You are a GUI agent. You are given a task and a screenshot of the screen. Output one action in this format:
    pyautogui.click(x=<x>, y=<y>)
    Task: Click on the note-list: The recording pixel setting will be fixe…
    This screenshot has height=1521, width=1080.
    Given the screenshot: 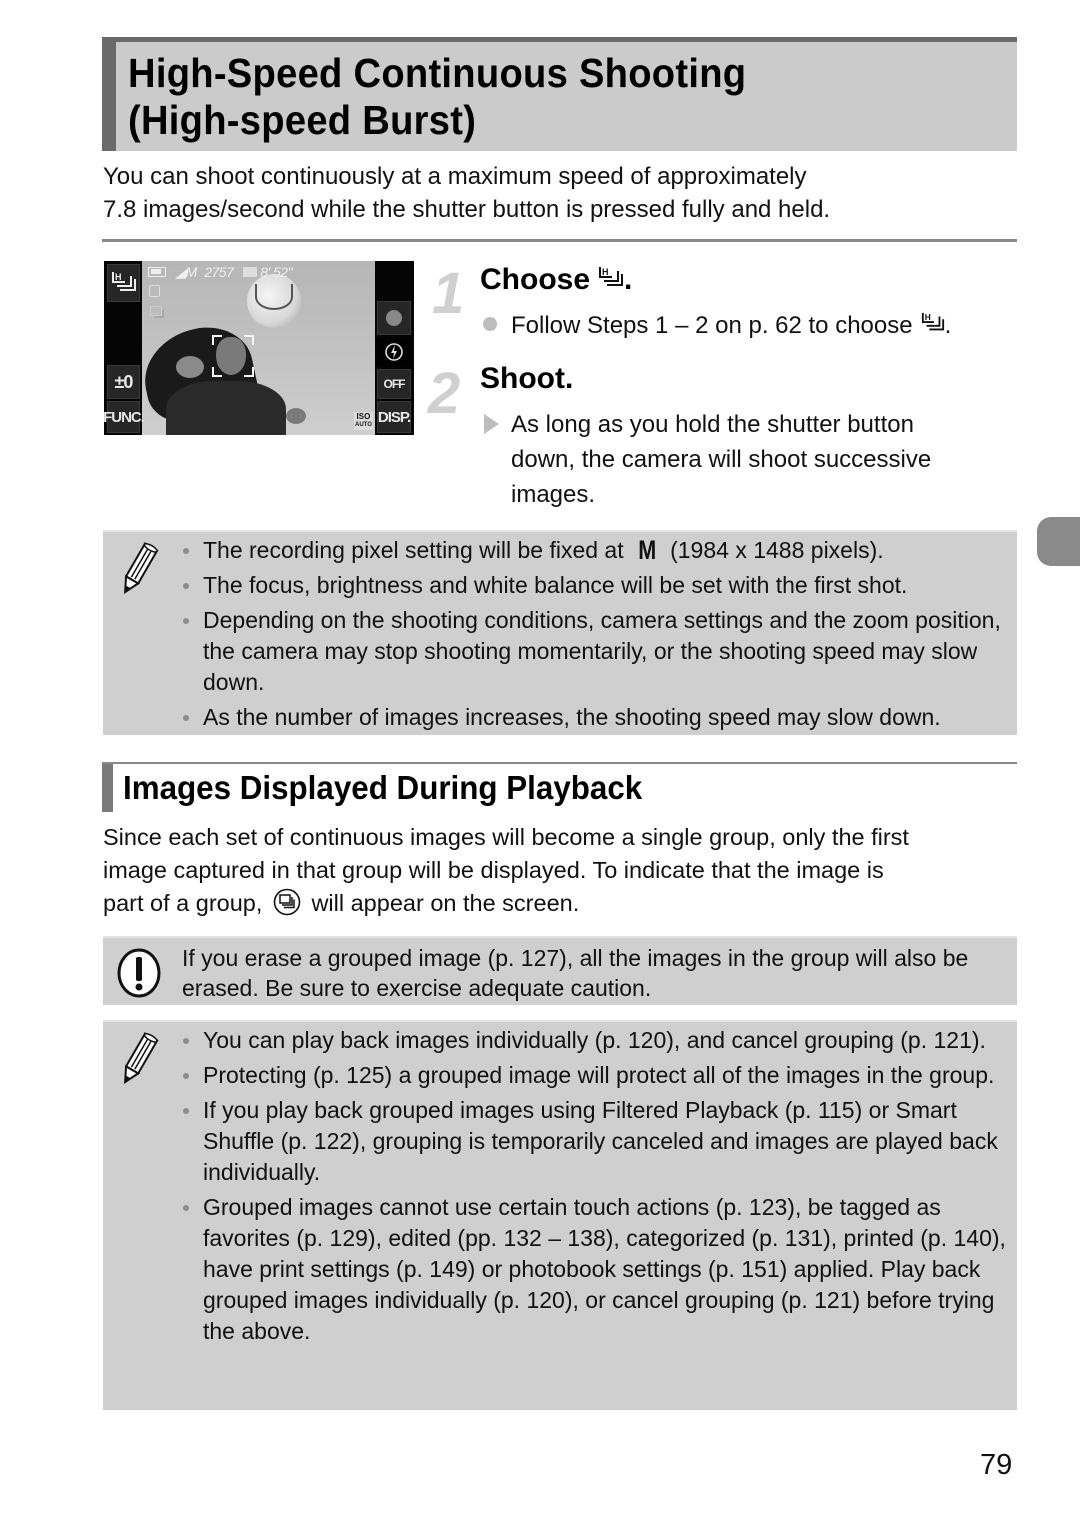 What is the action you would take?
    pyautogui.click(x=596, y=636)
    